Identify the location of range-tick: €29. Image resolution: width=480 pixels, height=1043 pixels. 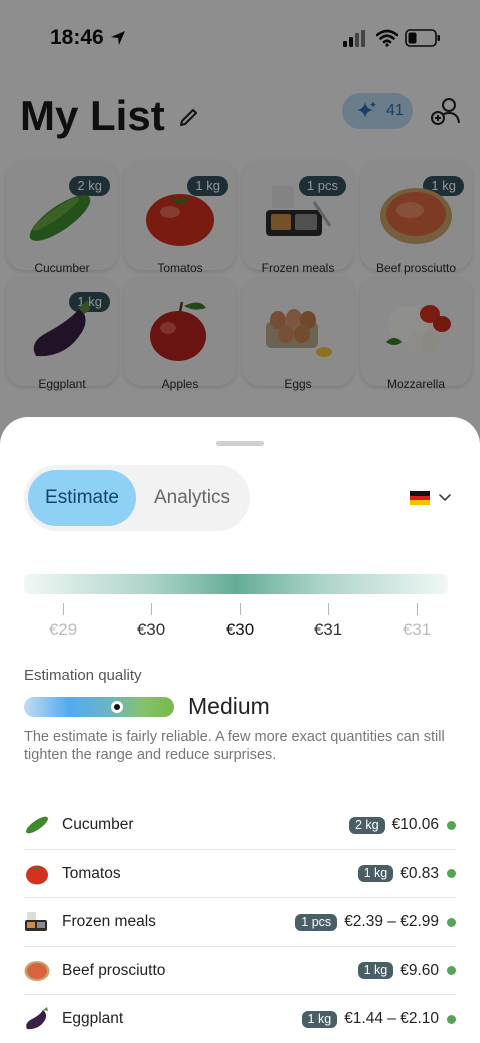
(63, 621).